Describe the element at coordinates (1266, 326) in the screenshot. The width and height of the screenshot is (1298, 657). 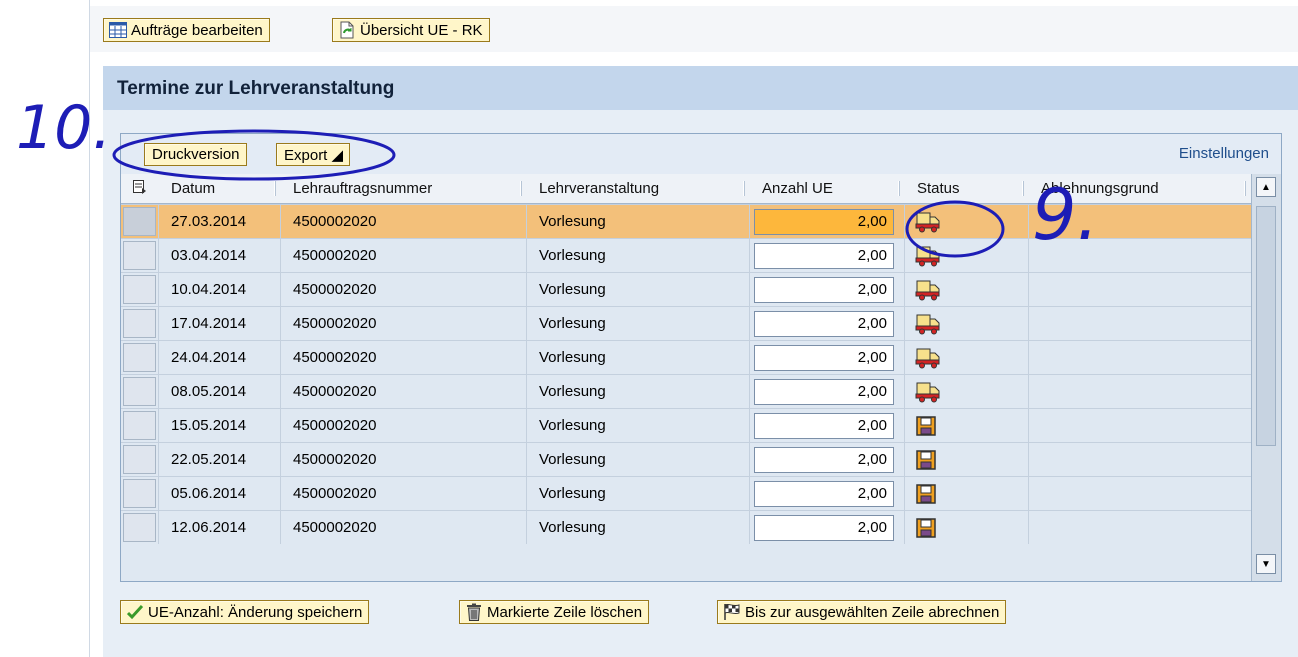
I see `scroll-thumb` at that location.